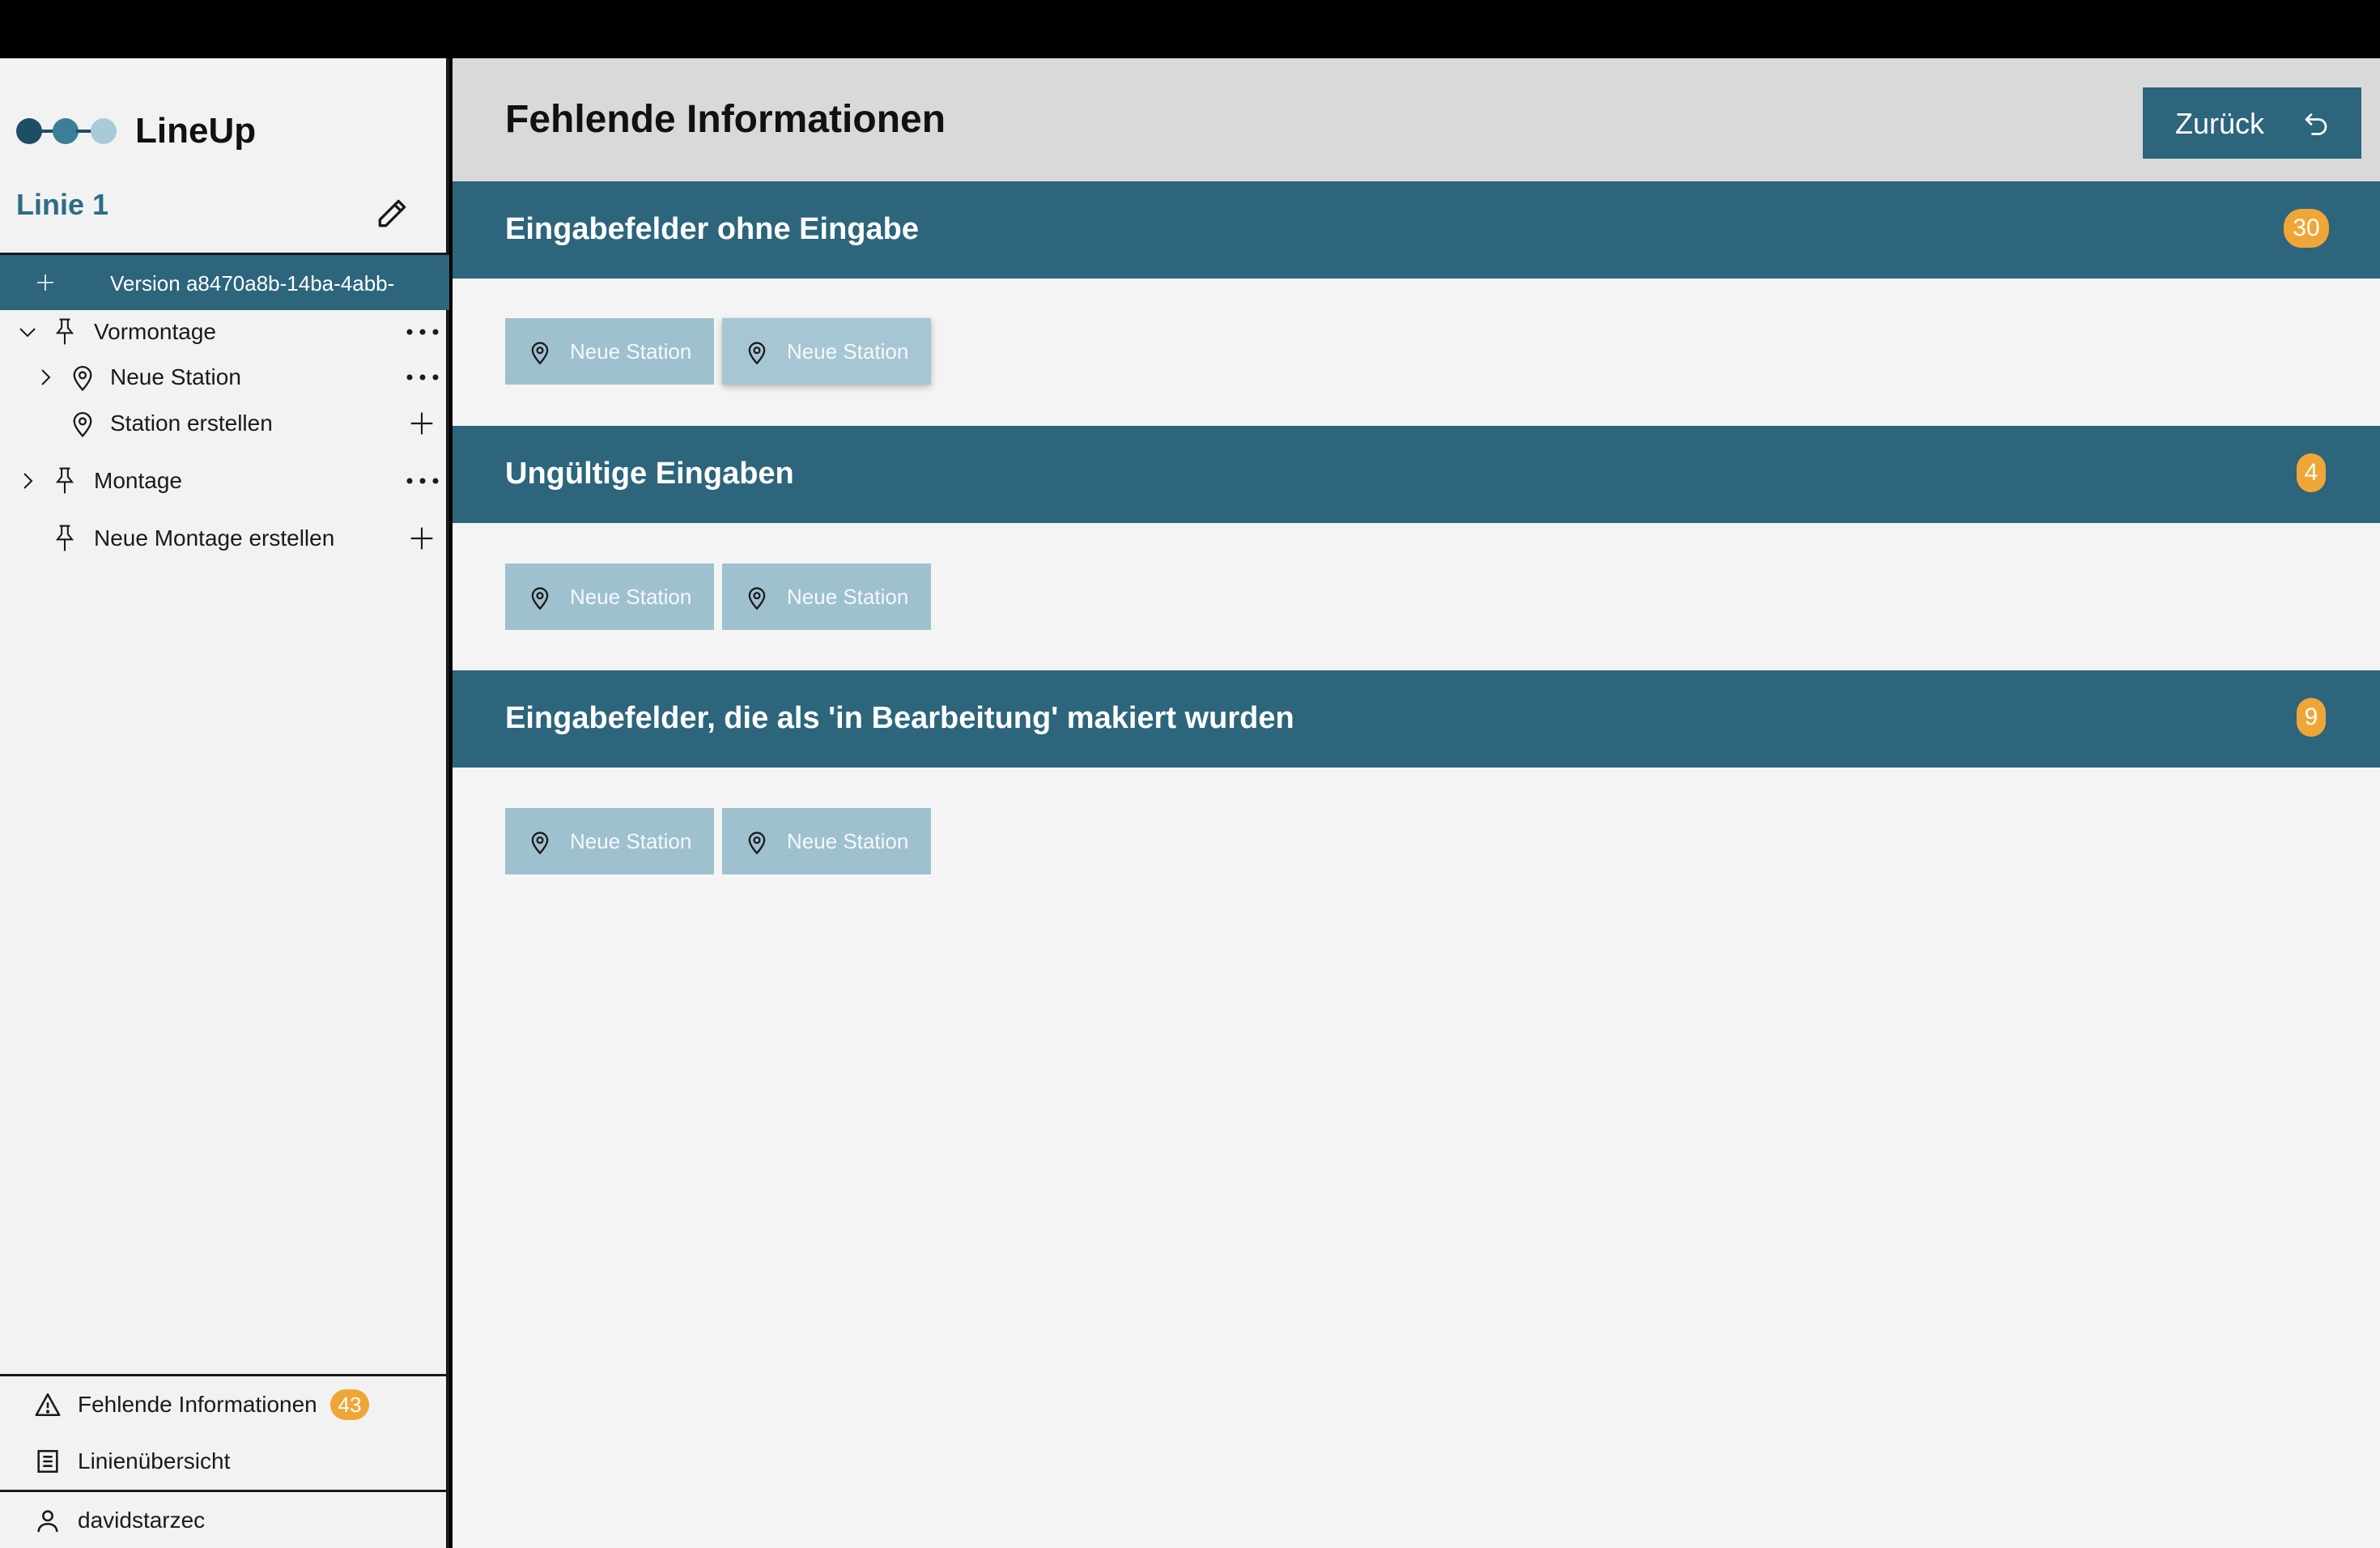 The height and width of the screenshot is (1548, 2380). Describe the element at coordinates (2316, 124) in the screenshot. I see `undo-arrow-icon` at that location.